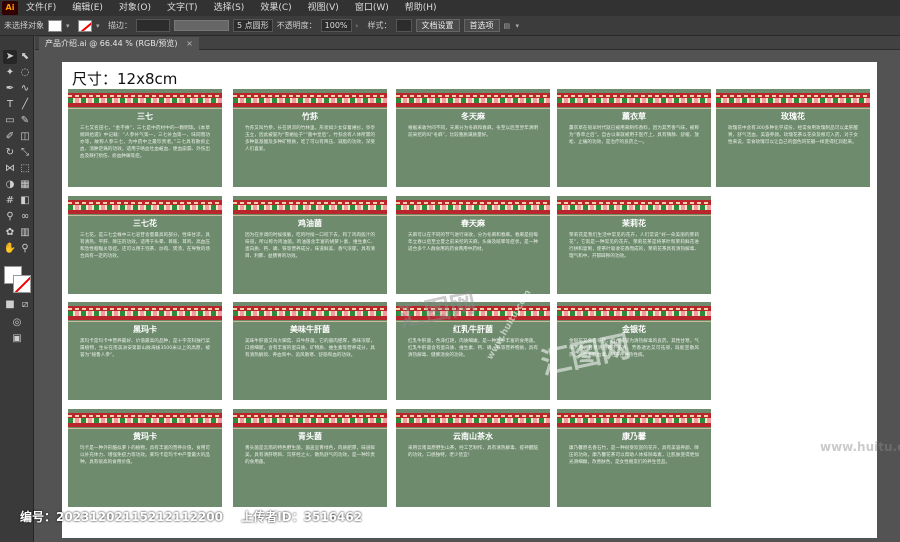 Image resolution: width=900 pixels, height=542 pixels. I want to click on variable-width-profile, so click(201, 25).